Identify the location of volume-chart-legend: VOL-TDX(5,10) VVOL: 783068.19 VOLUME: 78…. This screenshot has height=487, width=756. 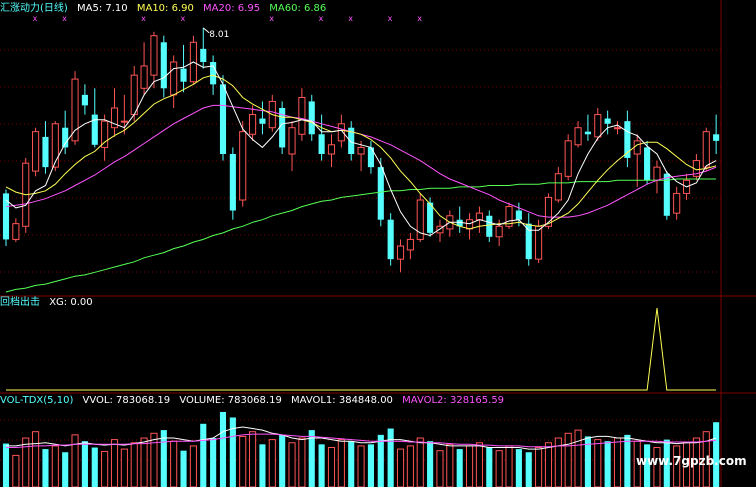
(255, 401).